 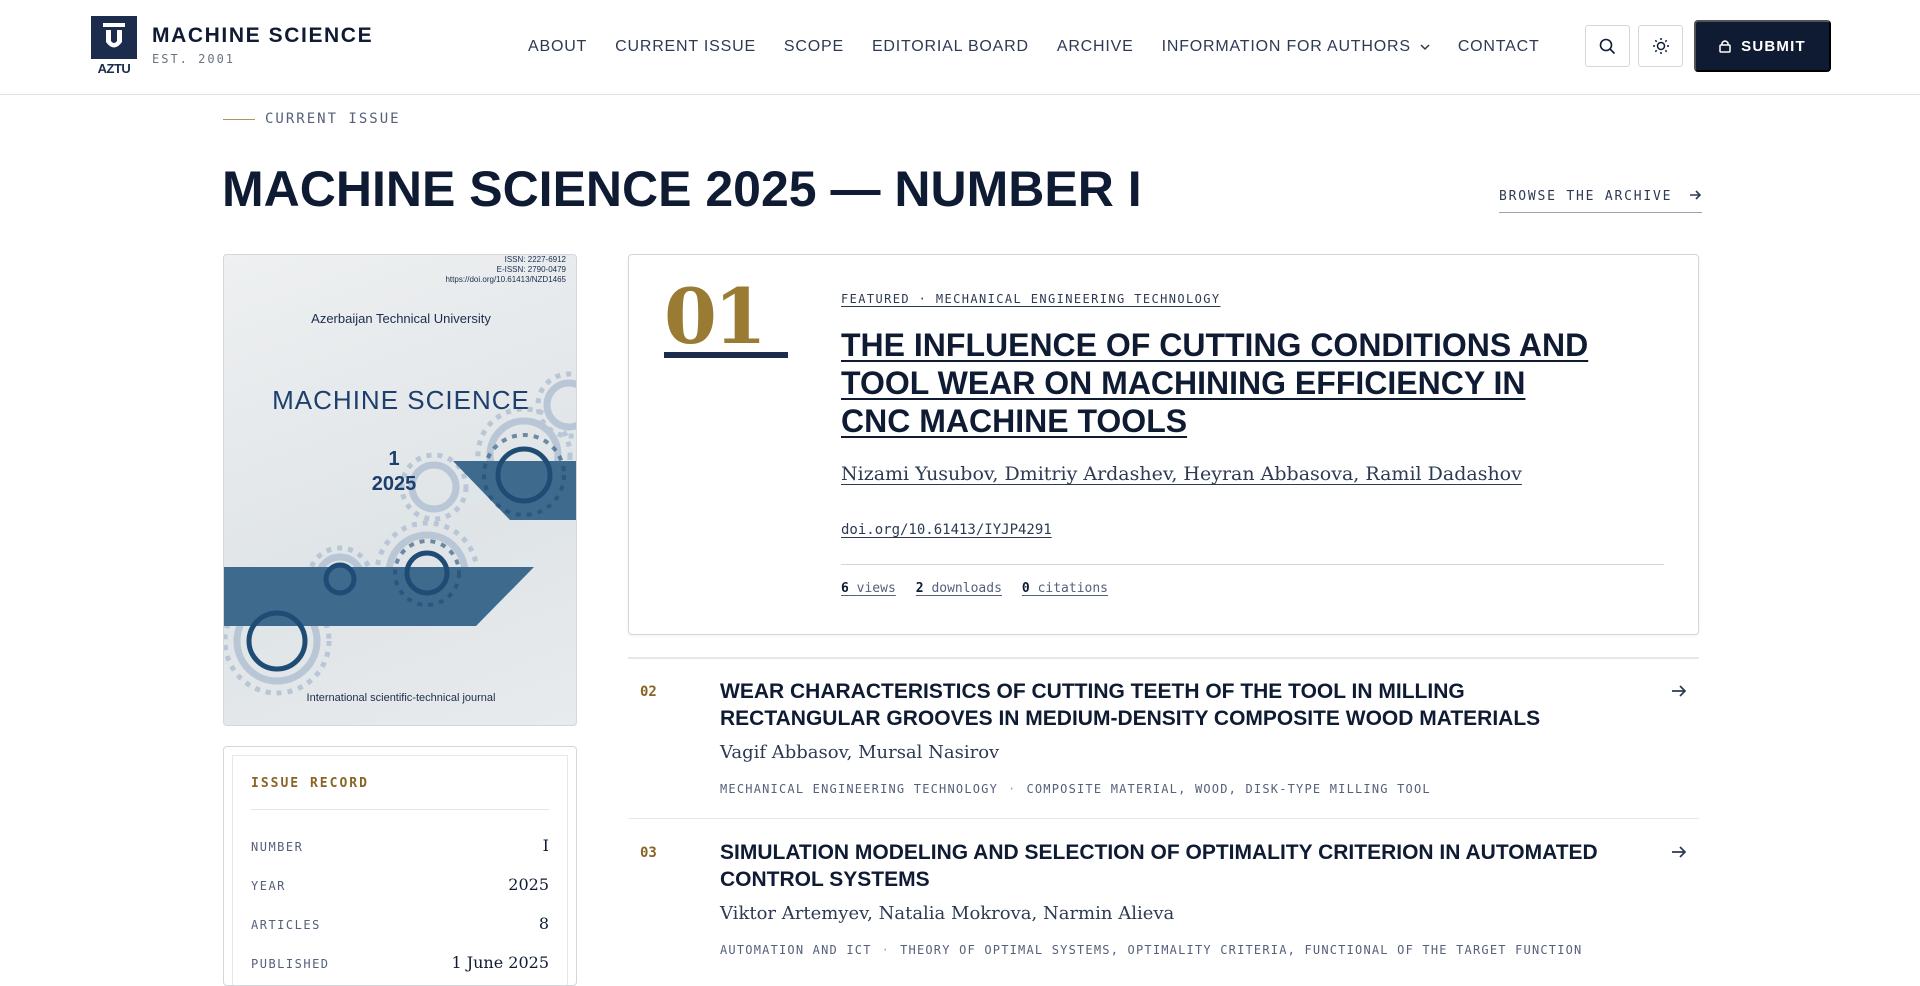 I want to click on brand-name: MACHINE SCIENCE, so click(x=263, y=35).